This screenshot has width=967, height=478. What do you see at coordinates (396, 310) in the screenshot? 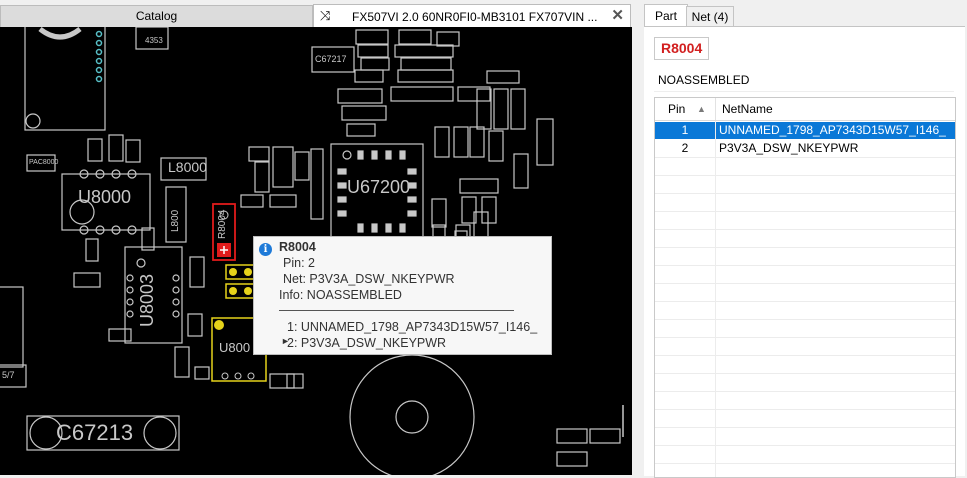
I see `tooltip-divider` at bounding box center [396, 310].